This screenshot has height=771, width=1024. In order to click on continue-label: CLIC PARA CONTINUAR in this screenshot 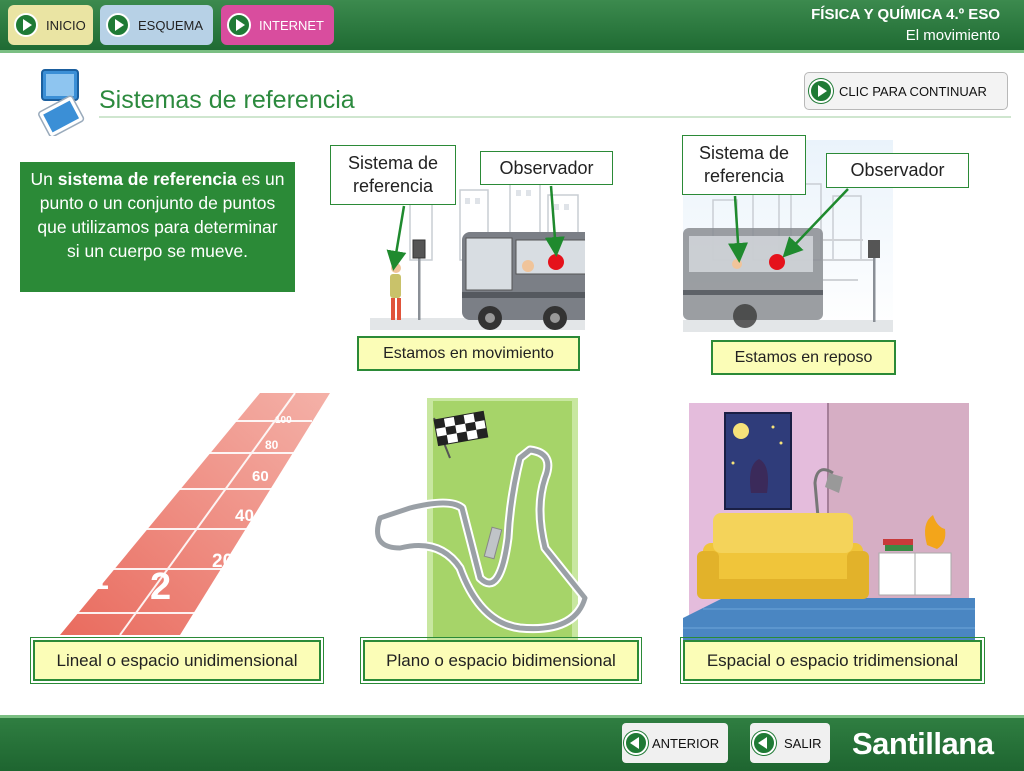, I will do `click(913, 91)`.